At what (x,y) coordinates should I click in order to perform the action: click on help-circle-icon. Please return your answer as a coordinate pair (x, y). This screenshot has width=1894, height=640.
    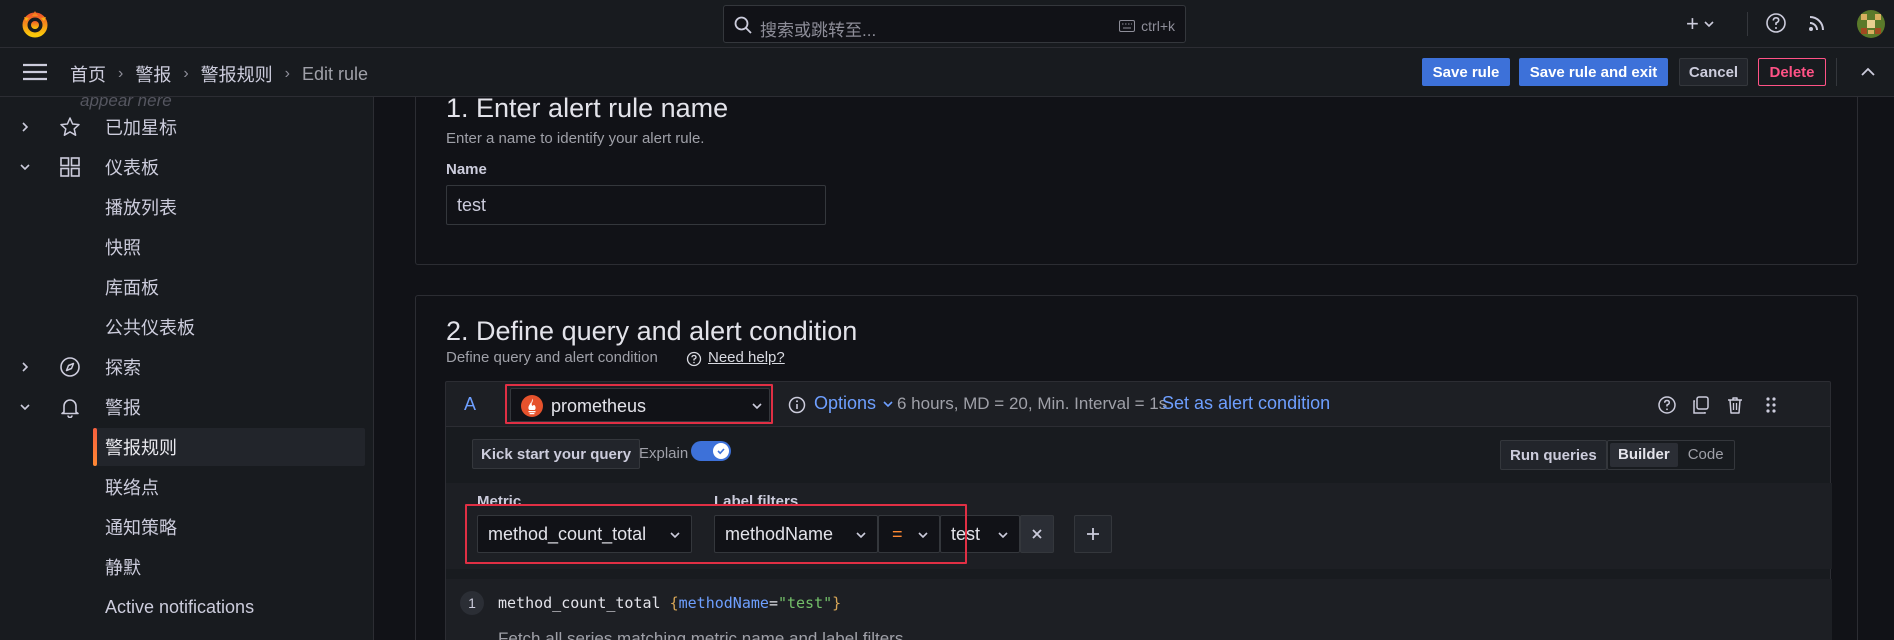
    Looking at the image, I should click on (694, 359).